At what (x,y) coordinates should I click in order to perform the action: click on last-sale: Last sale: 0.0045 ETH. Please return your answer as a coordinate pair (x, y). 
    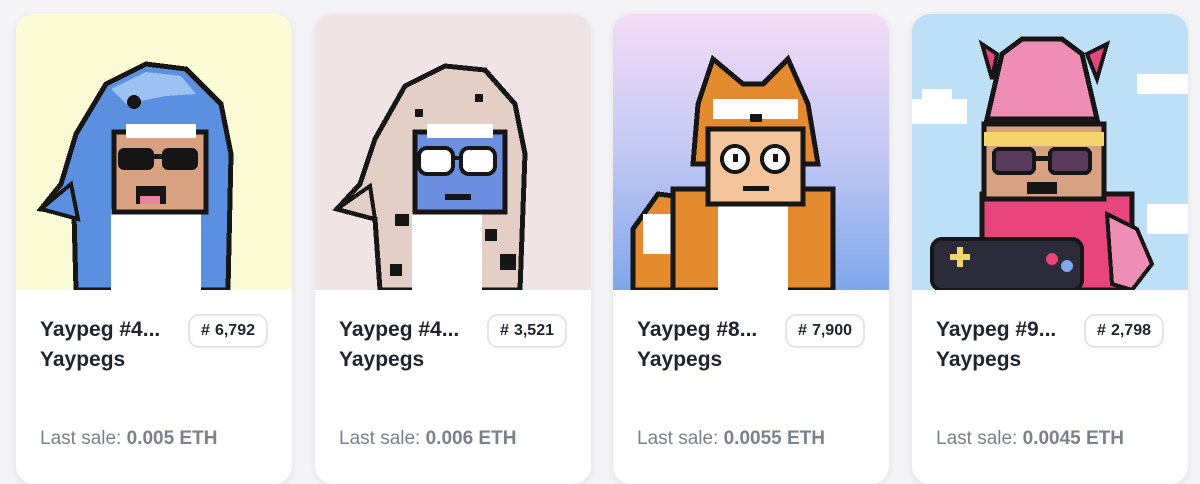
    Looking at the image, I should click on (1030, 439).